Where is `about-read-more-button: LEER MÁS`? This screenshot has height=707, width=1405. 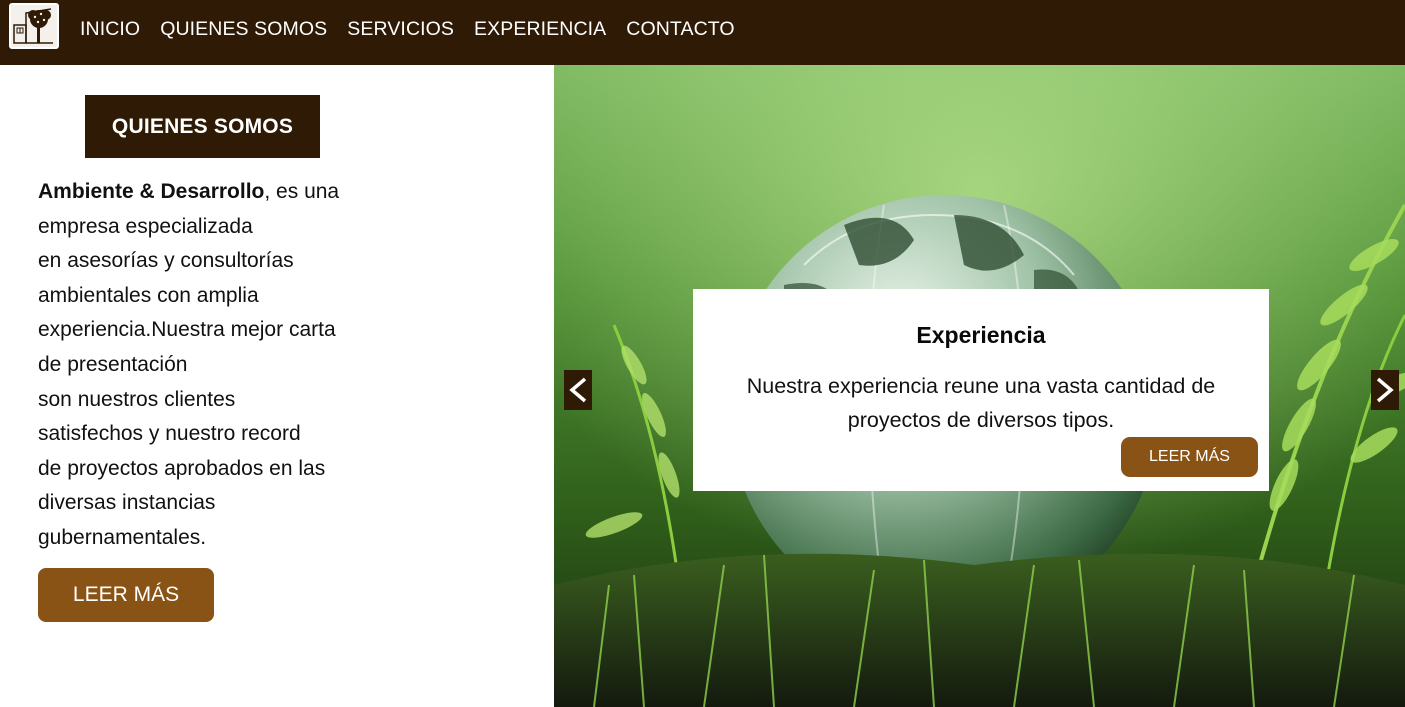
about-read-more-button: LEER MÁS is located at coordinates (126, 595).